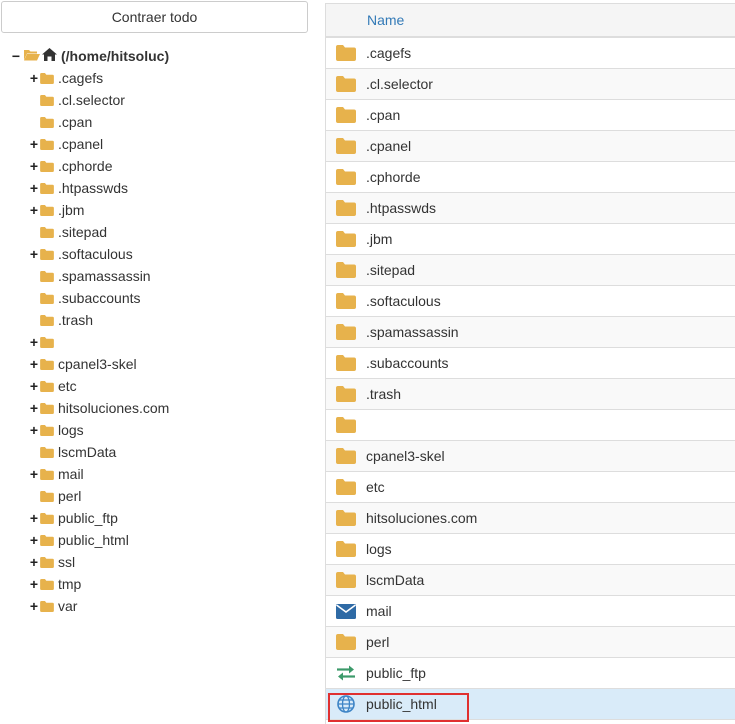 The width and height of the screenshot is (735, 724). I want to click on table-row, so click(530, 425).